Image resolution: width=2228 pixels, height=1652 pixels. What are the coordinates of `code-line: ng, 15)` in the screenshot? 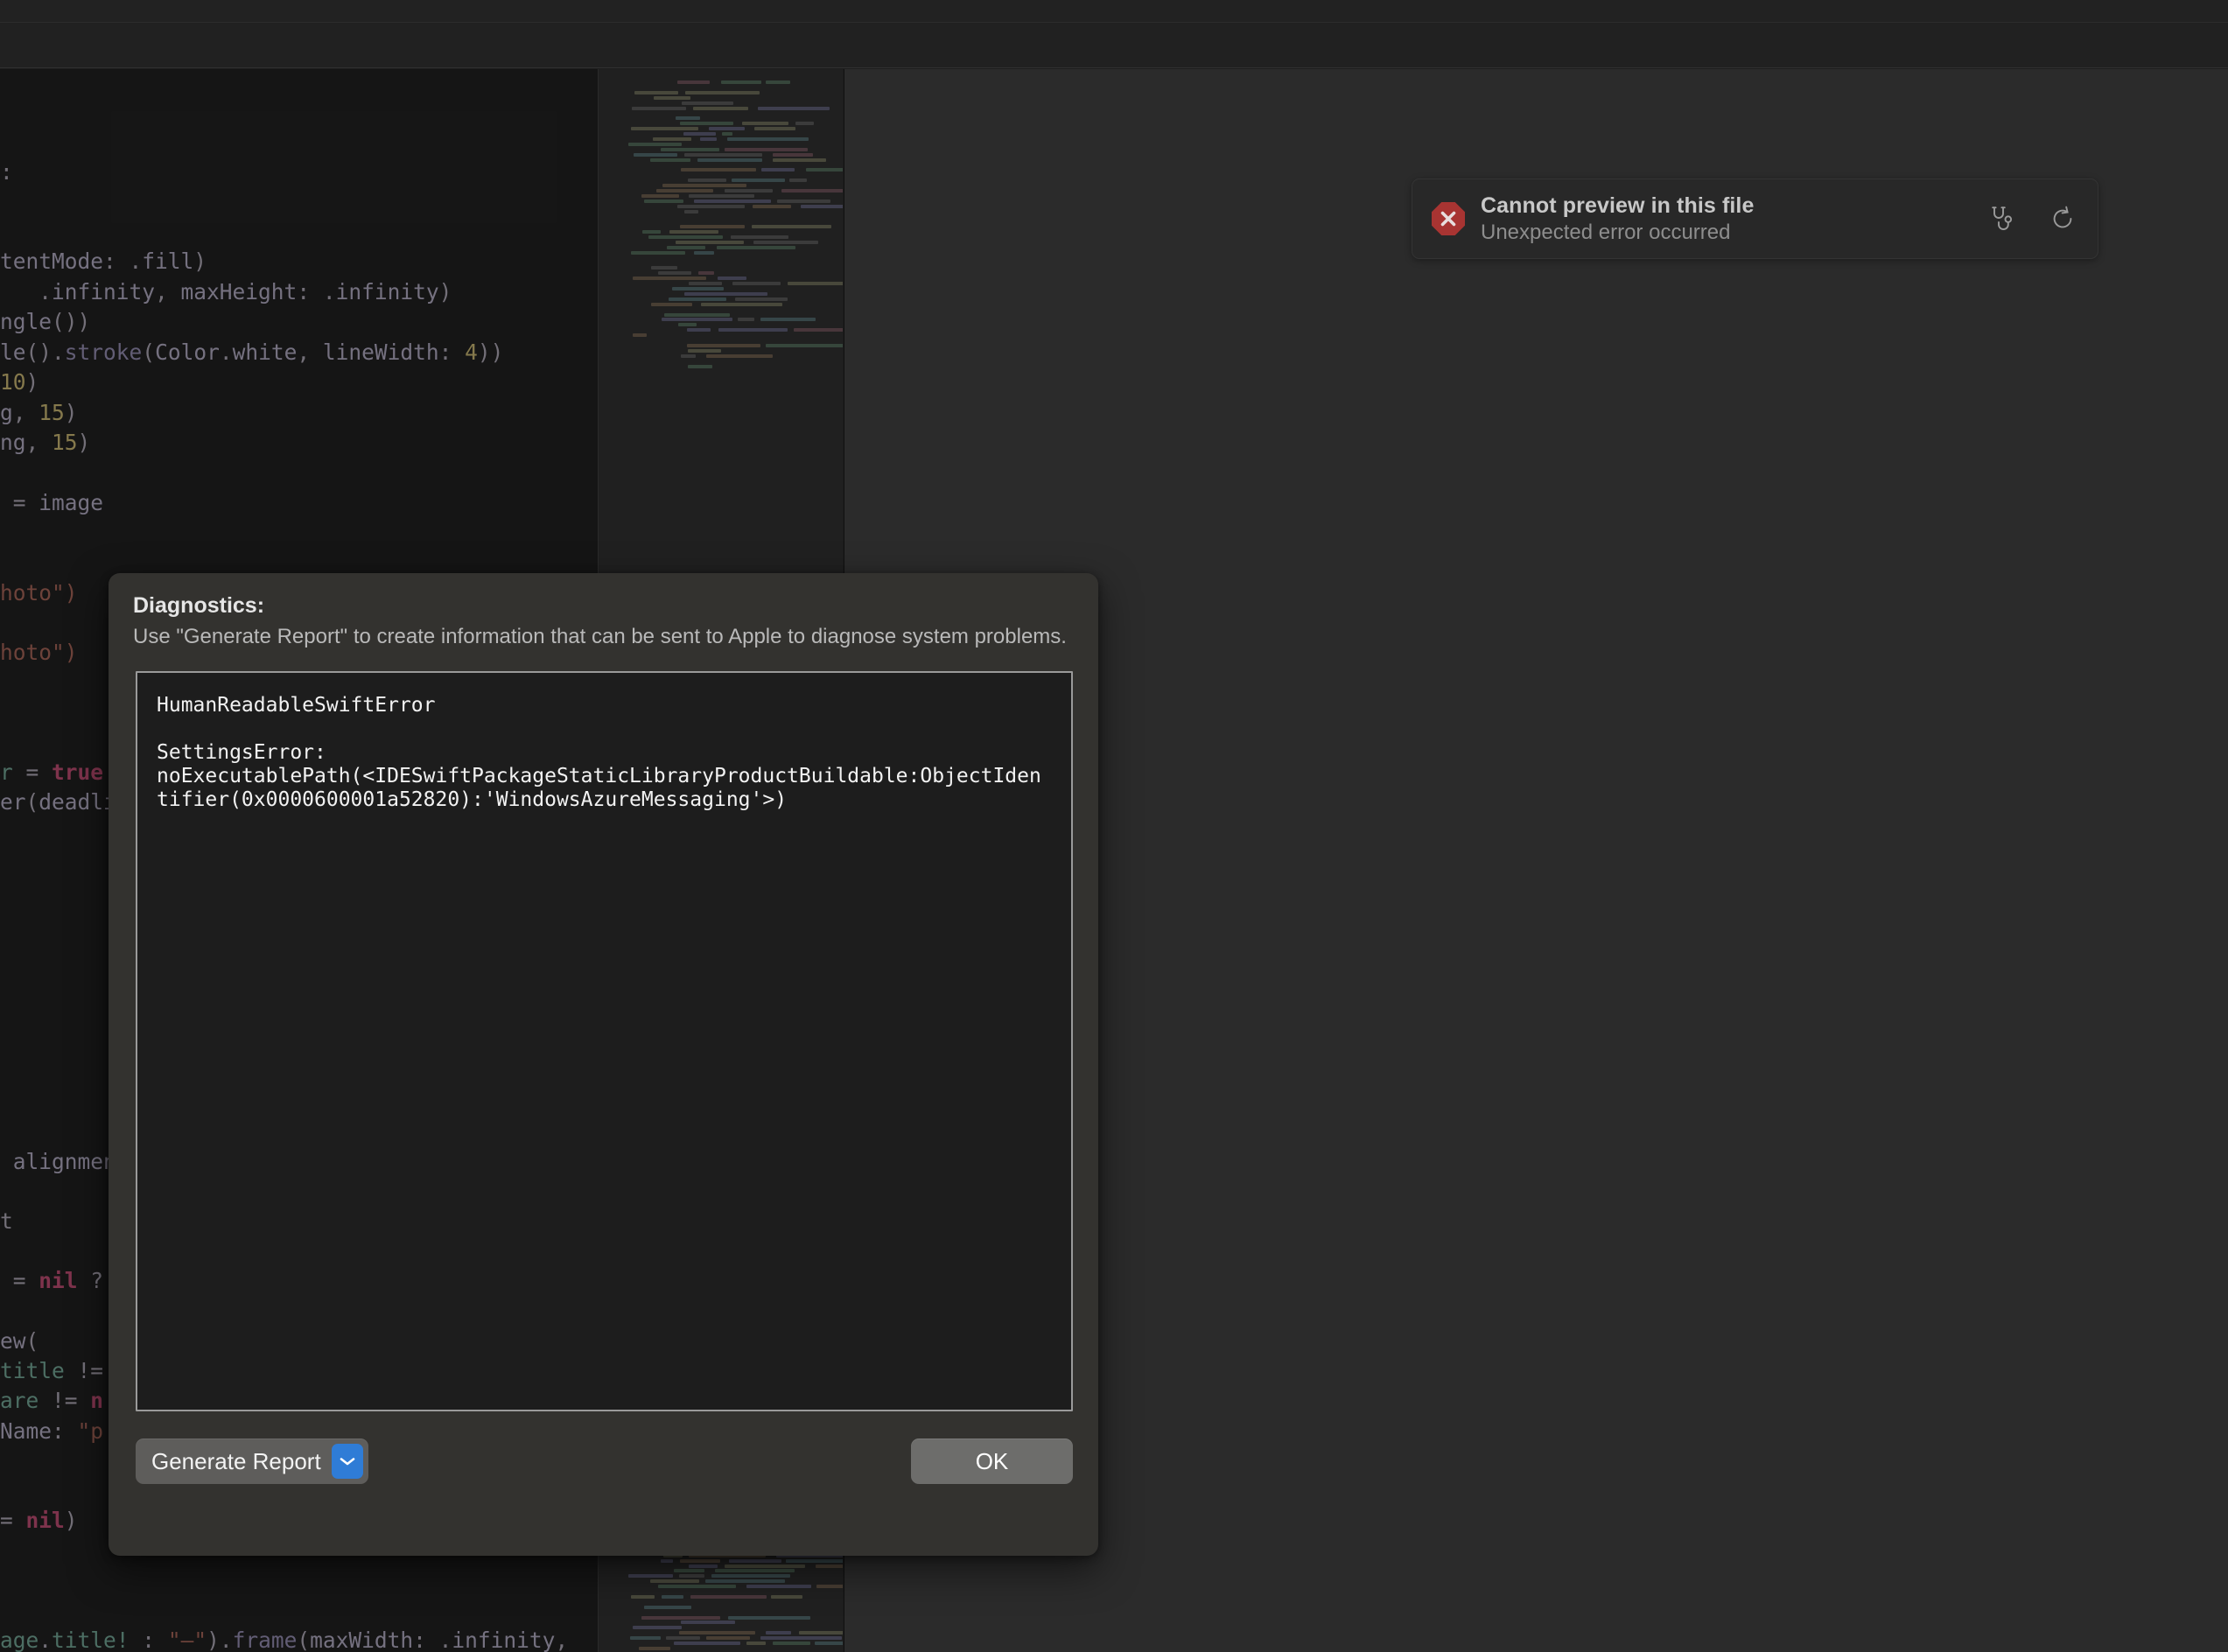 It's located at (45, 442).